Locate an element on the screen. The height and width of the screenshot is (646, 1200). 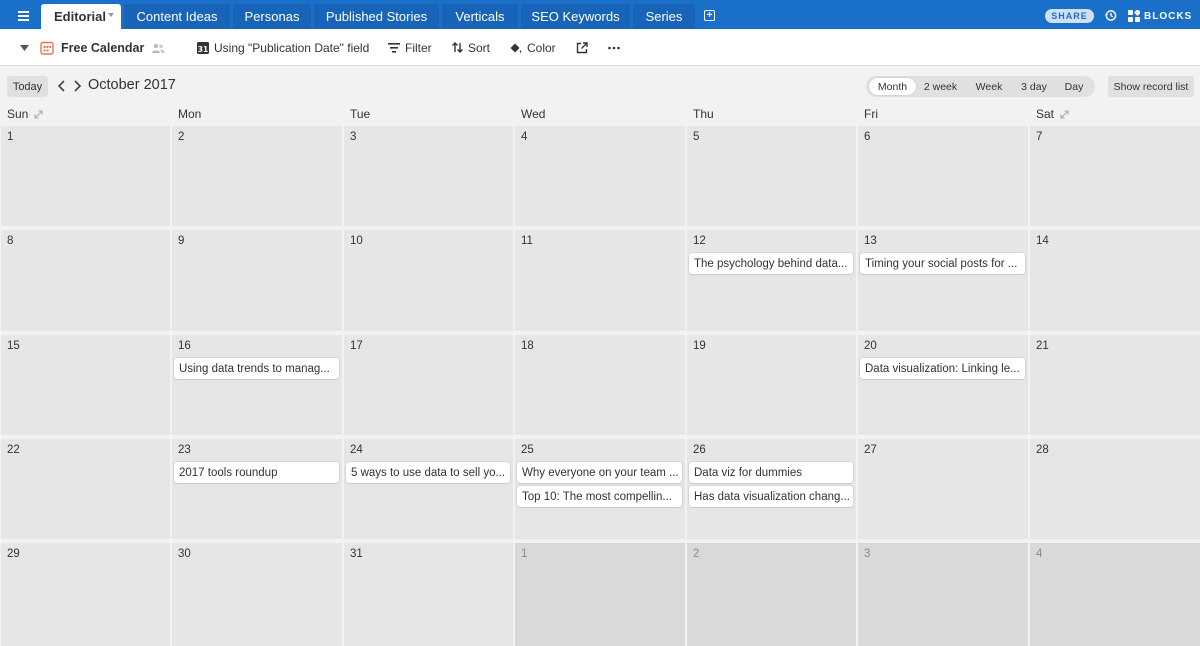
history-icon is located at coordinates (1110, 15).